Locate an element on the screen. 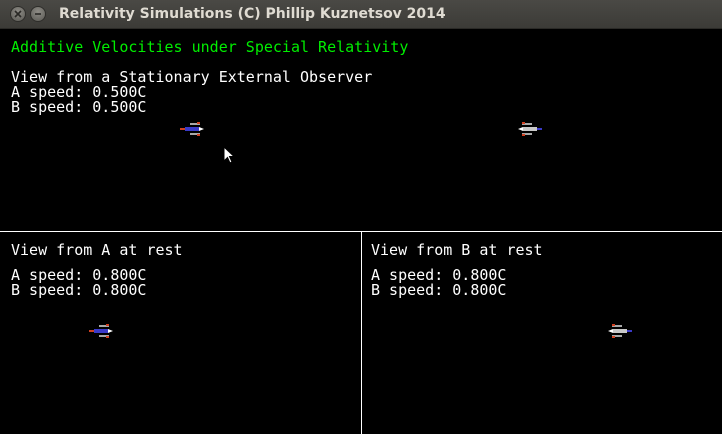 Image resolution: width=722 pixels, height=434 pixels. a-rest-view-title: View from A at rest is located at coordinates (97, 250).